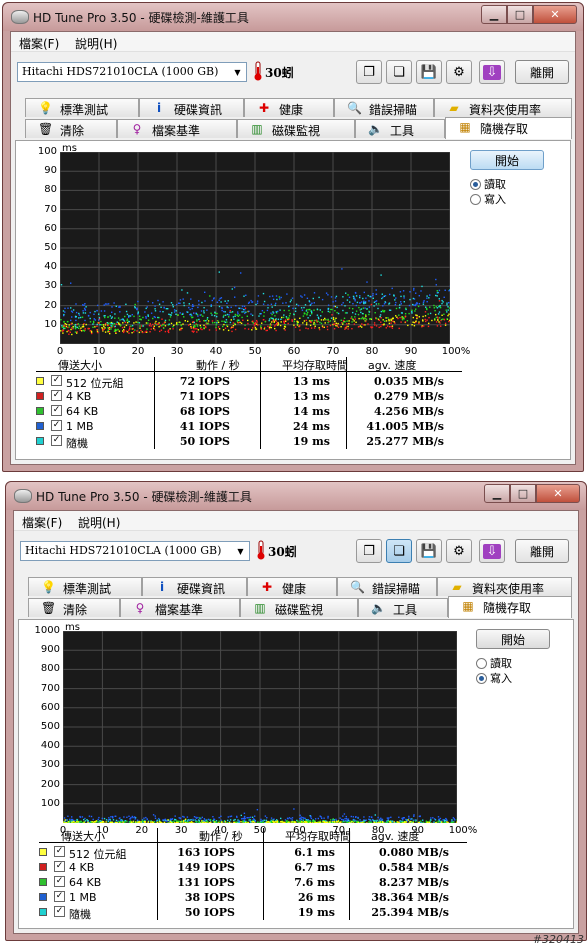 This screenshot has width=588, height=948. What do you see at coordinates (82, 411) in the screenshot?
I see `transfer-size-label: 64 KB` at bounding box center [82, 411].